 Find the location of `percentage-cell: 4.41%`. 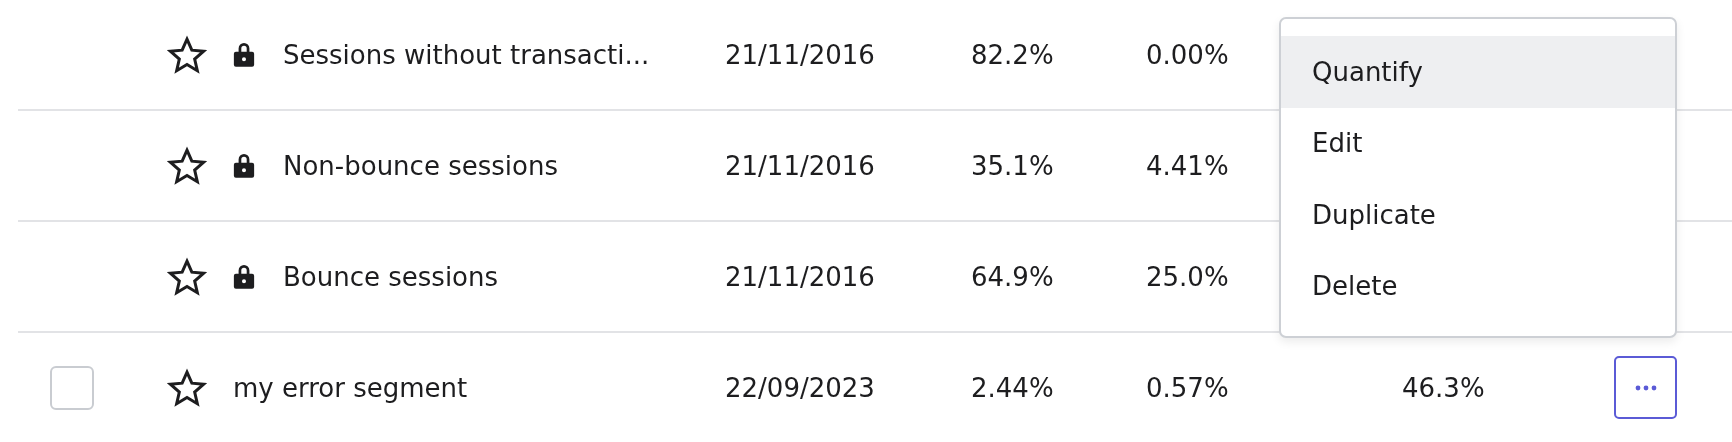

percentage-cell: 4.41% is located at coordinates (1187, 165).